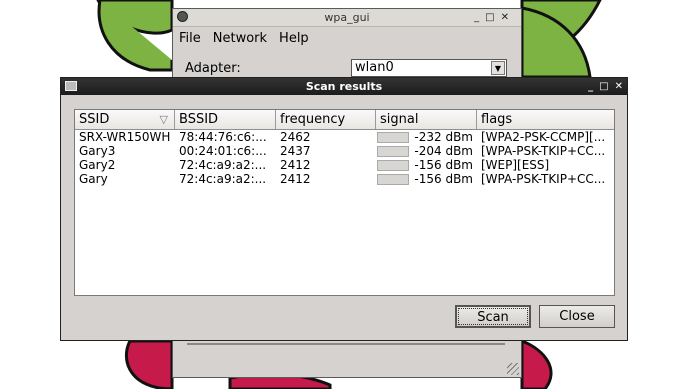  Describe the element at coordinates (426, 151) in the screenshot. I see `signal-cell: -204 dBm` at that location.